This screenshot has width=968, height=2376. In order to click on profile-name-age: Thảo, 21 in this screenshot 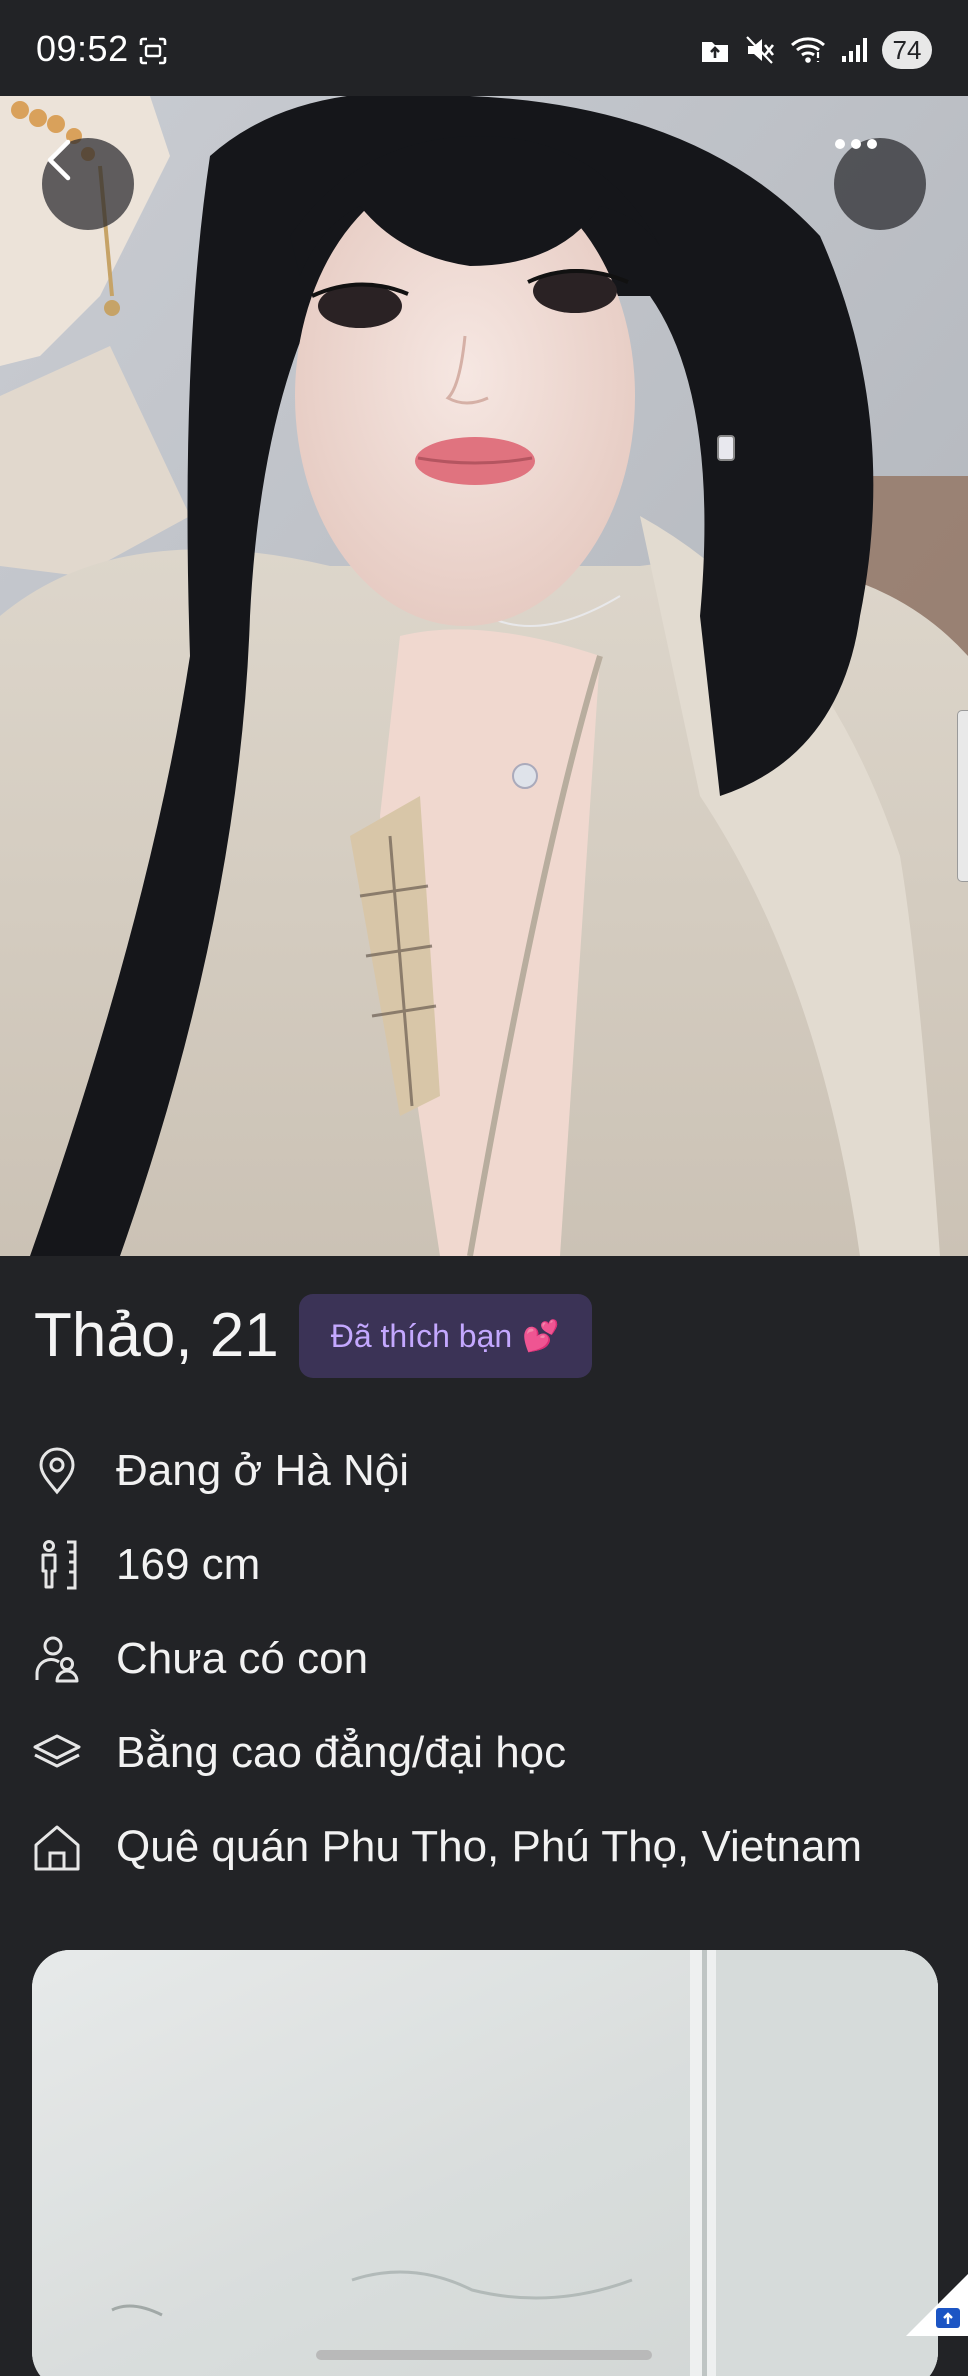, I will do `click(156, 1335)`.